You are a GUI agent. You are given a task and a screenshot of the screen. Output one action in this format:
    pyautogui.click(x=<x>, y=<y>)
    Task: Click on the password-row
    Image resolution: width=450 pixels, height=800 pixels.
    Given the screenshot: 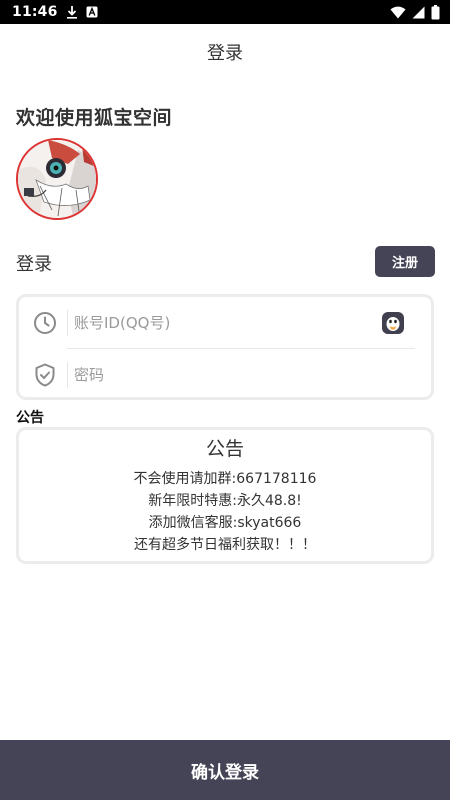 What is the action you would take?
    pyautogui.click(x=225, y=375)
    